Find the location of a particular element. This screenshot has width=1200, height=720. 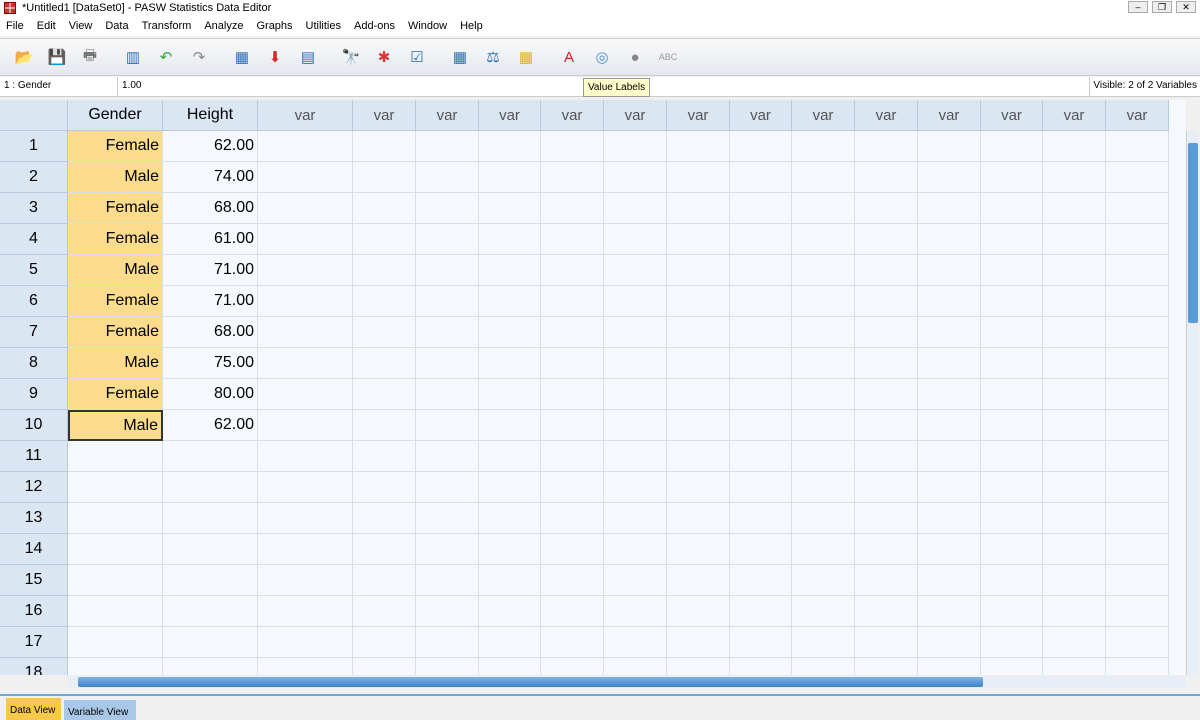

save-icon: 💾 is located at coordinates (57, 57).